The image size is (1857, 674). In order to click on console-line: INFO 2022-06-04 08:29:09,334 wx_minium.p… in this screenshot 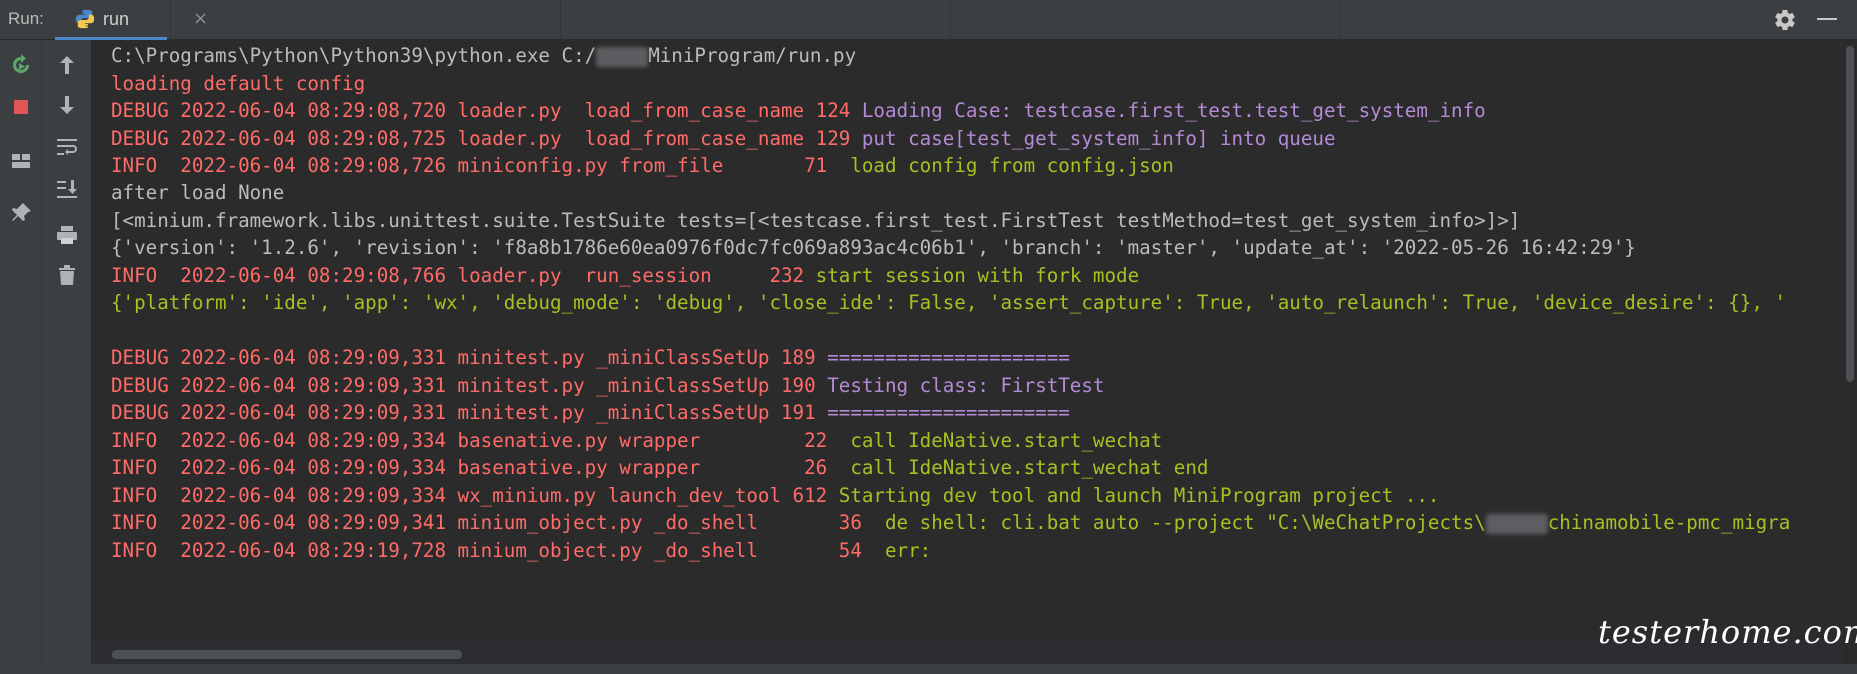, I will do `click(775, 496)`.